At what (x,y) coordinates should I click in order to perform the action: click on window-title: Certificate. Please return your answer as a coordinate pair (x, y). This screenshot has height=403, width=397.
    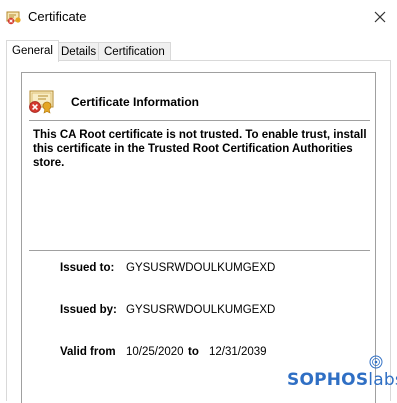
    Looking at the image, I should click on (57, 16).